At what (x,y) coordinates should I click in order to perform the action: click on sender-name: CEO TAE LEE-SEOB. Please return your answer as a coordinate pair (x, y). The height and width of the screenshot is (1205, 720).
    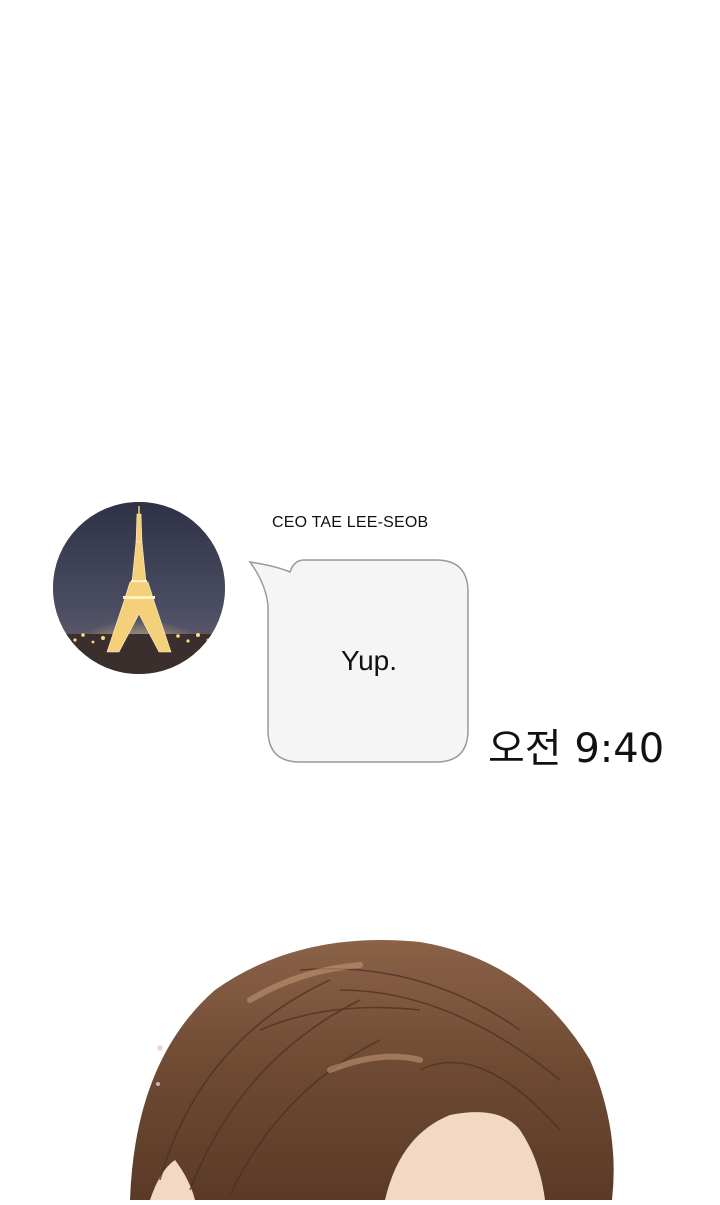
    Looking at the image, I should click on (350, 522).